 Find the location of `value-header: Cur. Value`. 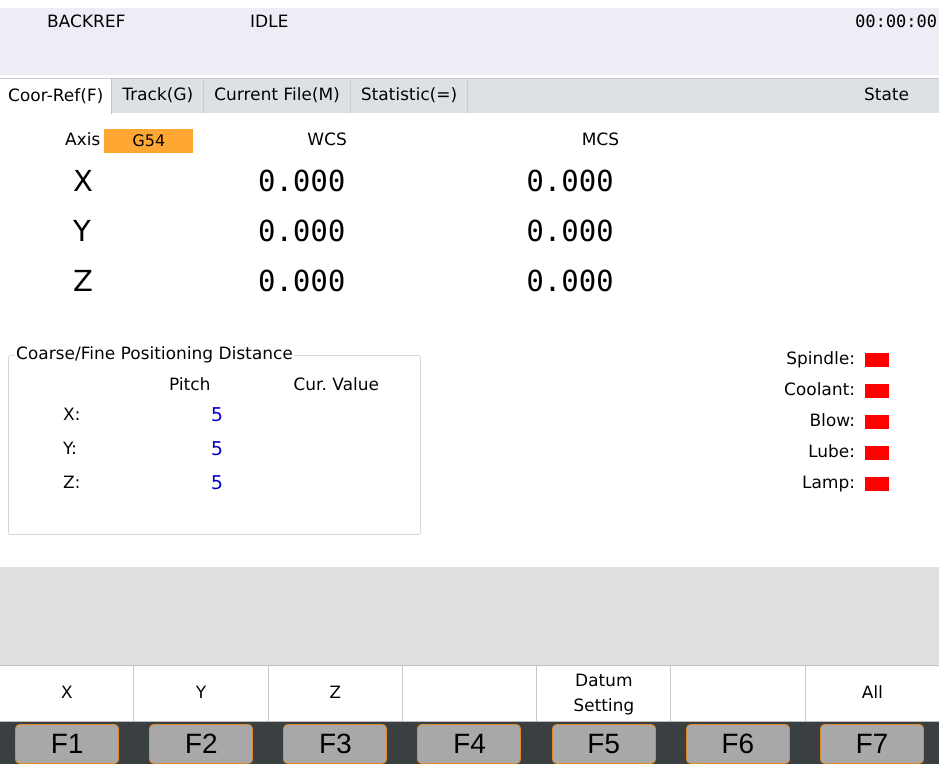

value-header: Cur. Value is located at coordinates (336, 385).